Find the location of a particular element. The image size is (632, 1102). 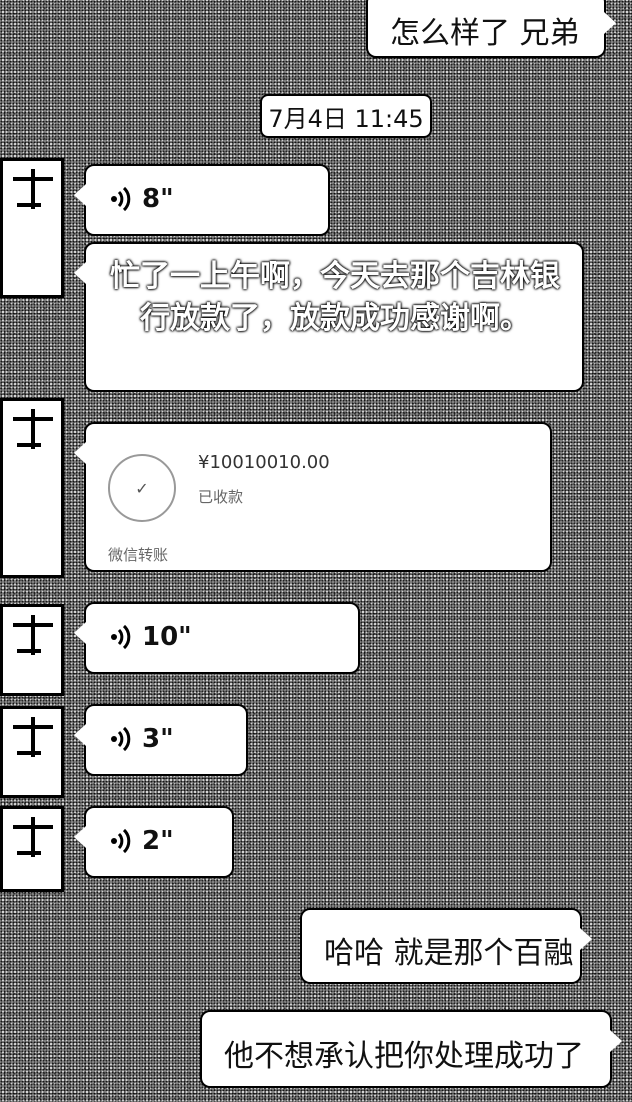

voice-duration: 8" is located at coordinates (158, 199).